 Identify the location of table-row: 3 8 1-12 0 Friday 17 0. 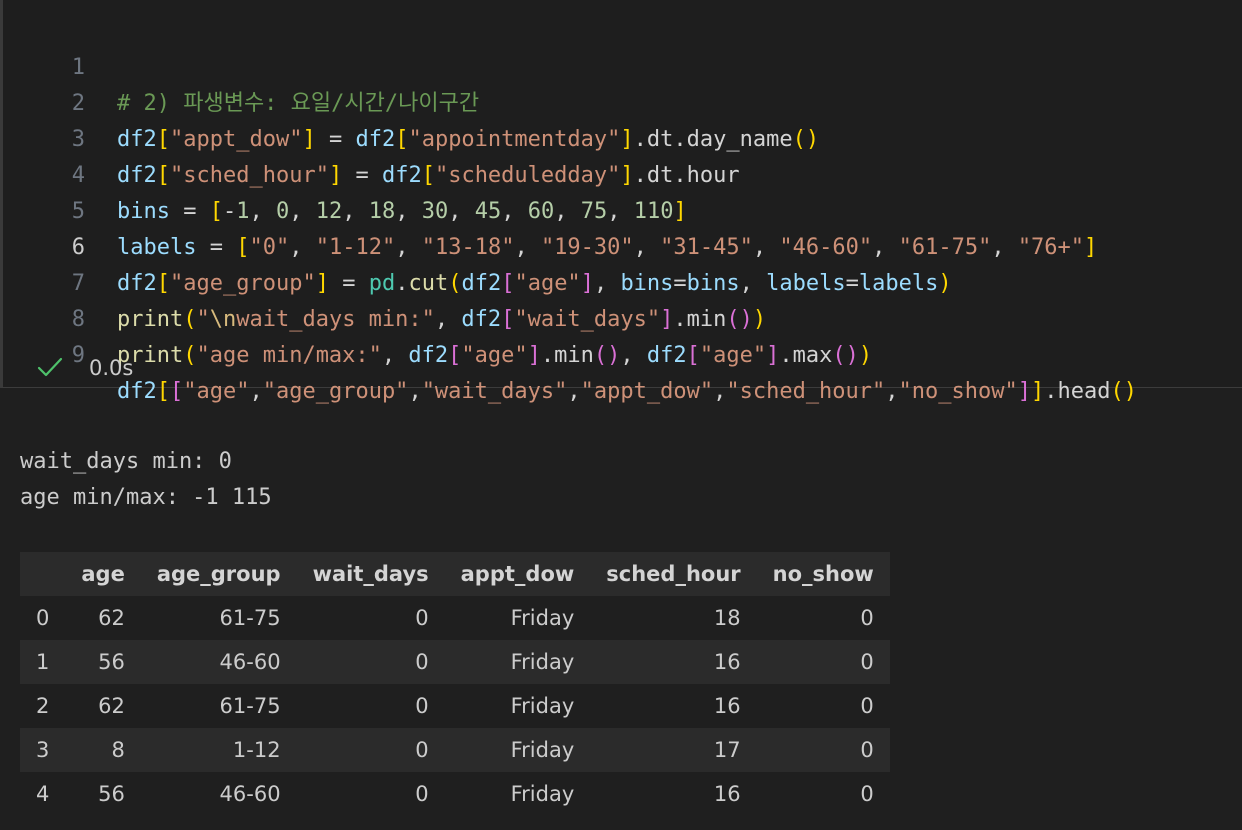
(455, 750).